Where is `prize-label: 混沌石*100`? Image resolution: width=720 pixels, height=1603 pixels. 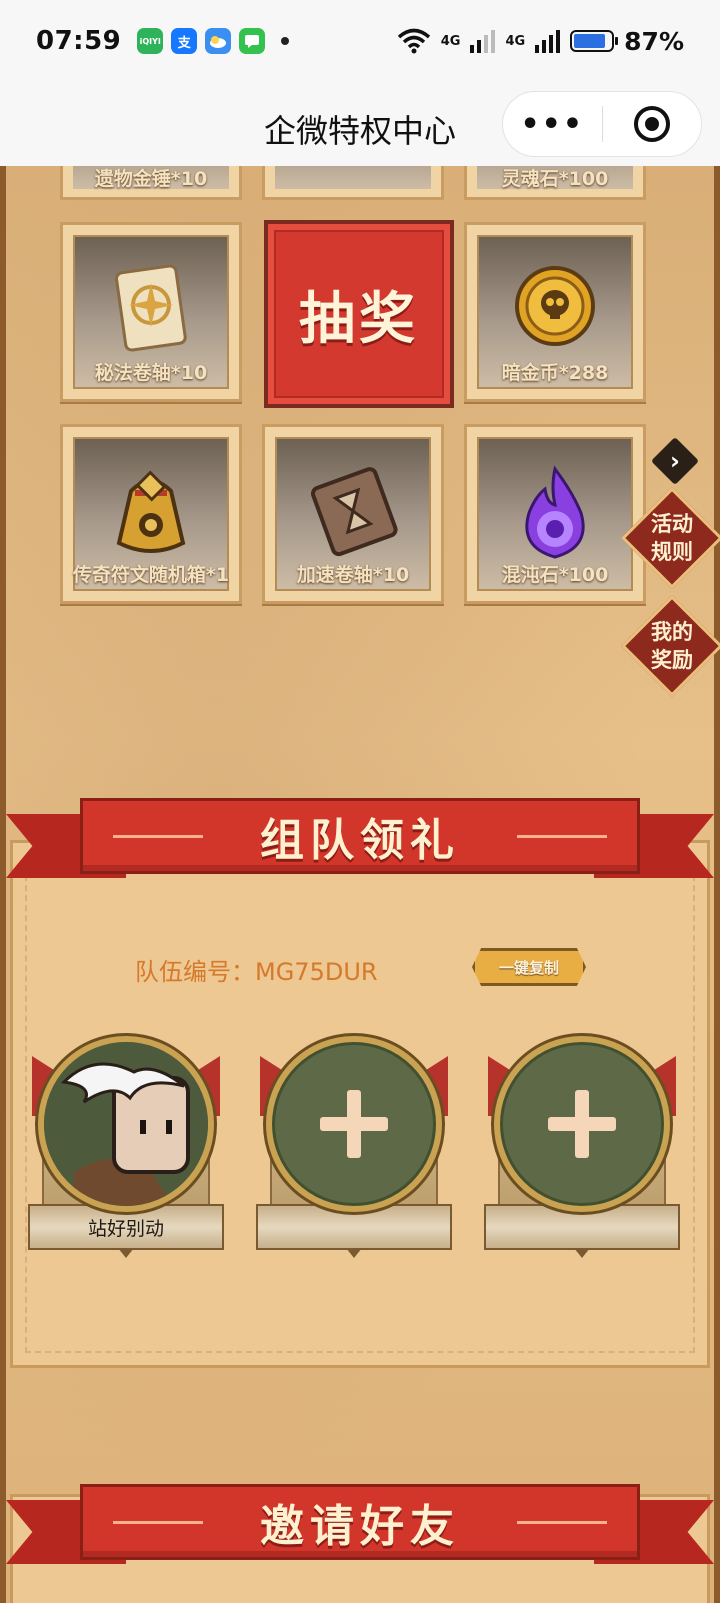 prize-label: 混沌石*100 is located at coordinates (555, 575).